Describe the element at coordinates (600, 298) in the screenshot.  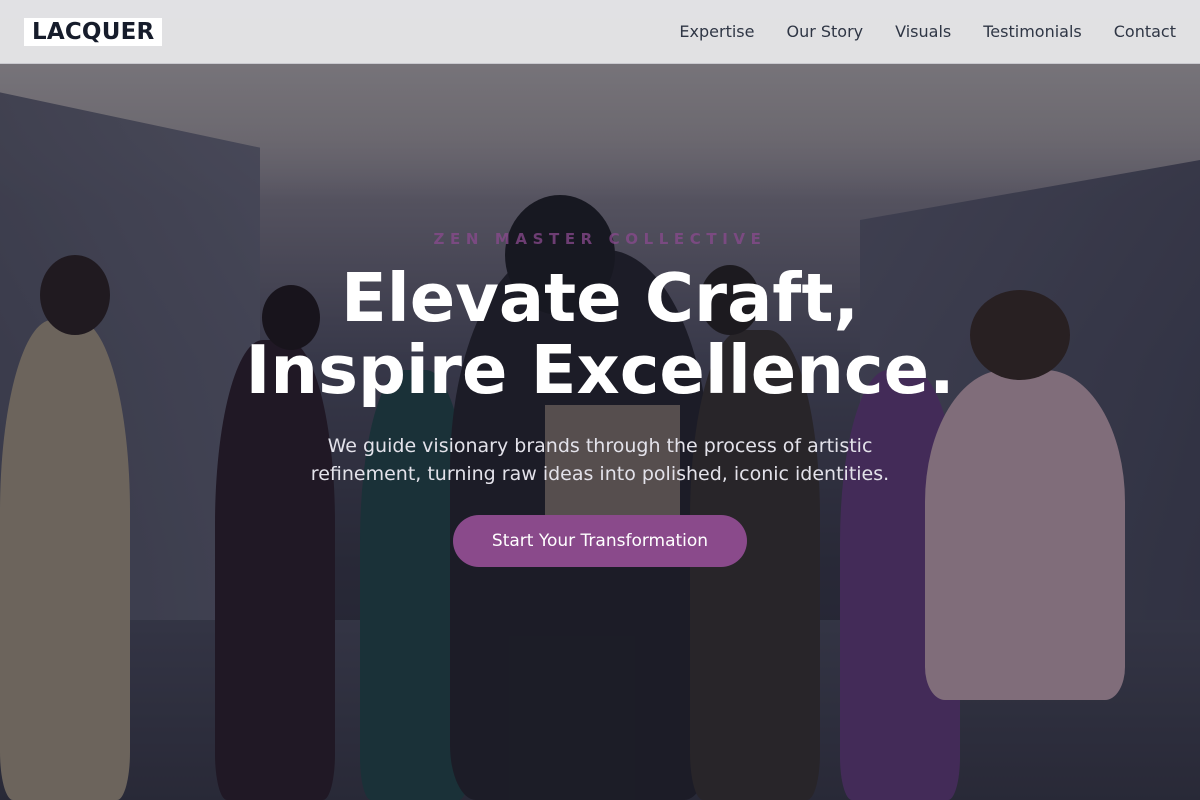
I see `headline-line-1: Elevate Craft,` at that location.